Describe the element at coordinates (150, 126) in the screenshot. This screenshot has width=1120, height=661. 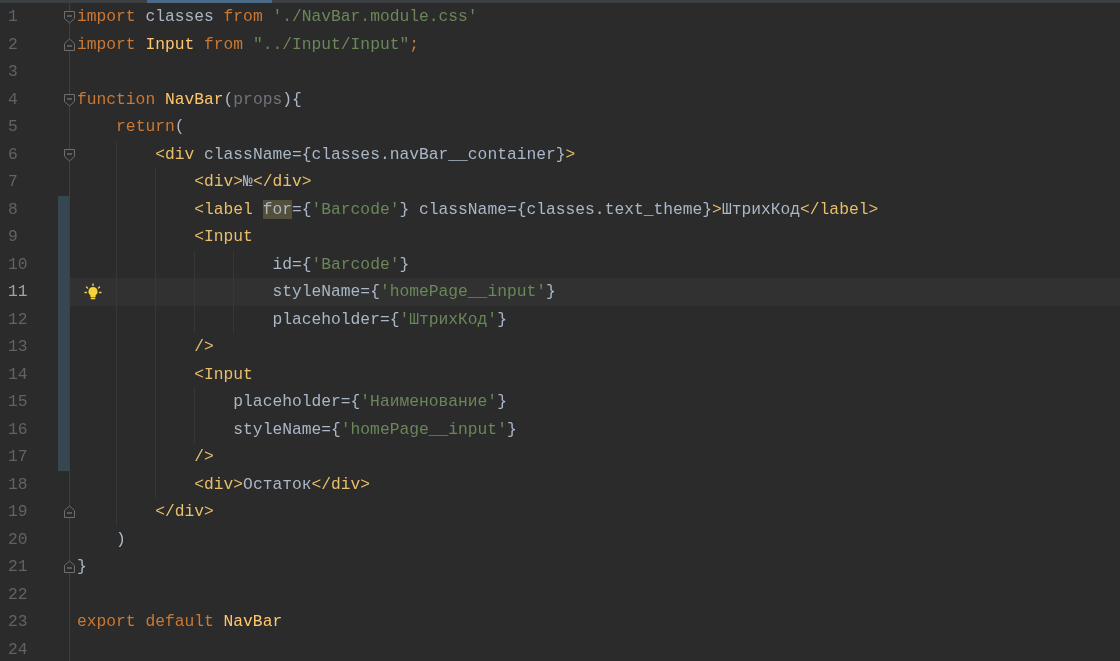
I see `code-line: return(` at that location.